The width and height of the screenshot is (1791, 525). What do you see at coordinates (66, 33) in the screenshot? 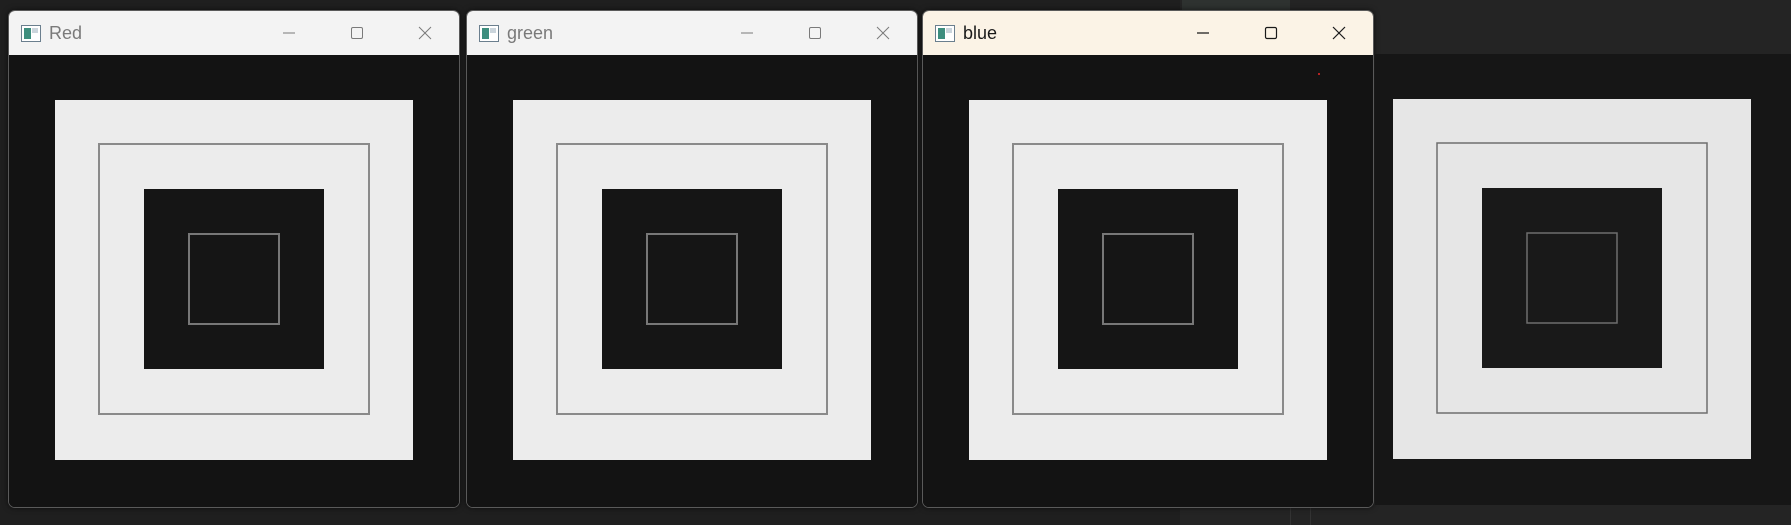
I see `window-title: Red` at bounding box center [66, 33].